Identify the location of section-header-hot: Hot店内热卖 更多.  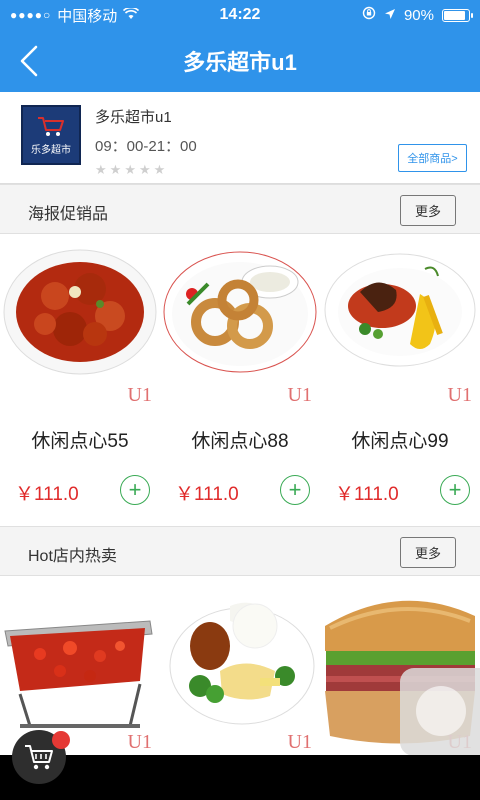
(240, 551).